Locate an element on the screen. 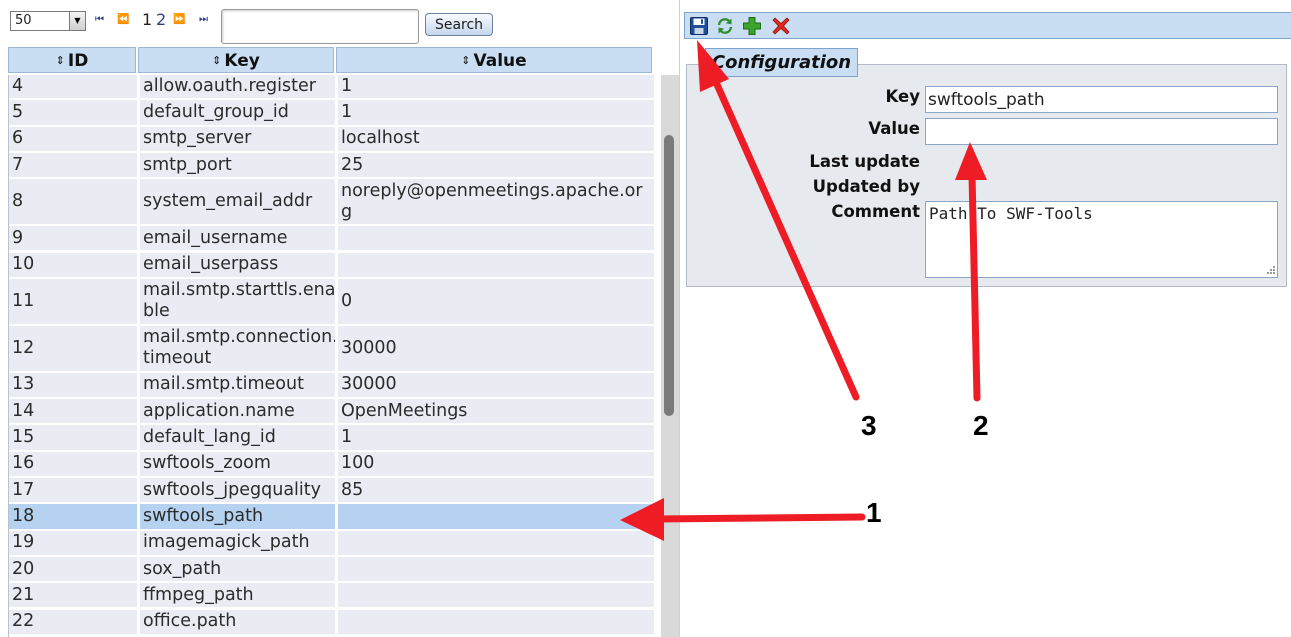 This screenshot has width=1291, height=637. column-header-key: ⇕ Key is located at coordinates (236, 60).